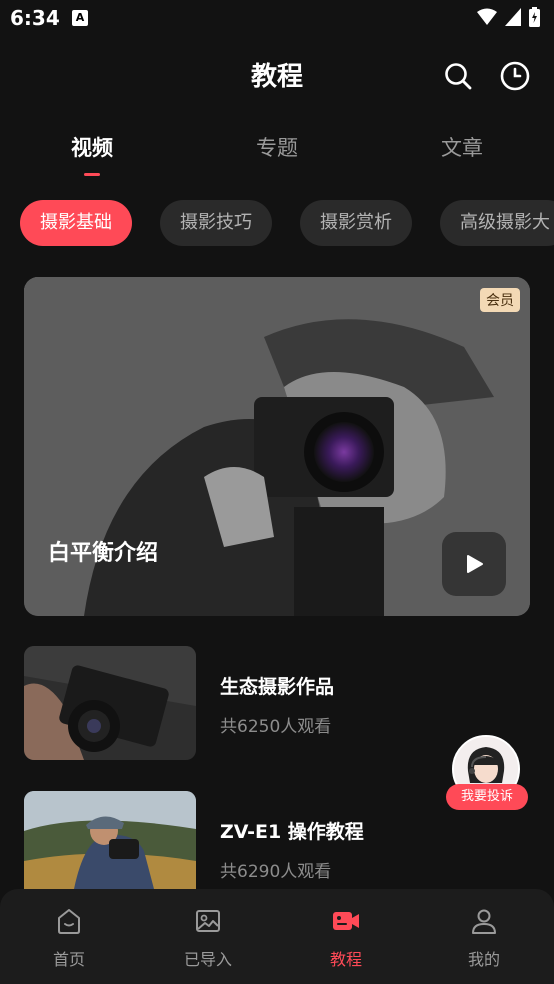 The height and width of the screenshot is (984, 554). Describe the element at coordinates (276, 727) in the screenshot. I see `view-count: 共6250人观看` at that location.